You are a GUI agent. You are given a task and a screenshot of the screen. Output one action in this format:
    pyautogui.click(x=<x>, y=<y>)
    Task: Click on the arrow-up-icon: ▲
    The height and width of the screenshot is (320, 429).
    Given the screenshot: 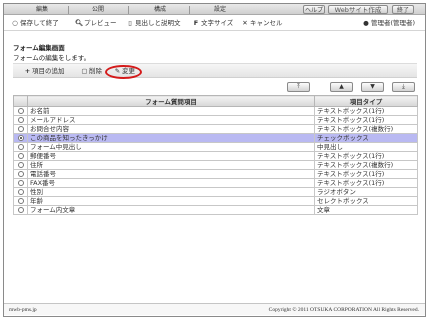 What is the action you would take?
    pyautogui.click(x=341, y=86)
    